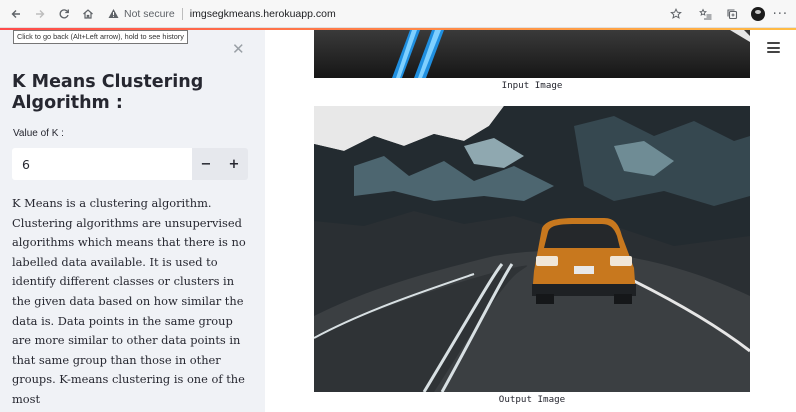  What do you see at coordinates (16, 14) in the screenshot?
I see `back-arrow-icon` at bounding box center [16, 14].